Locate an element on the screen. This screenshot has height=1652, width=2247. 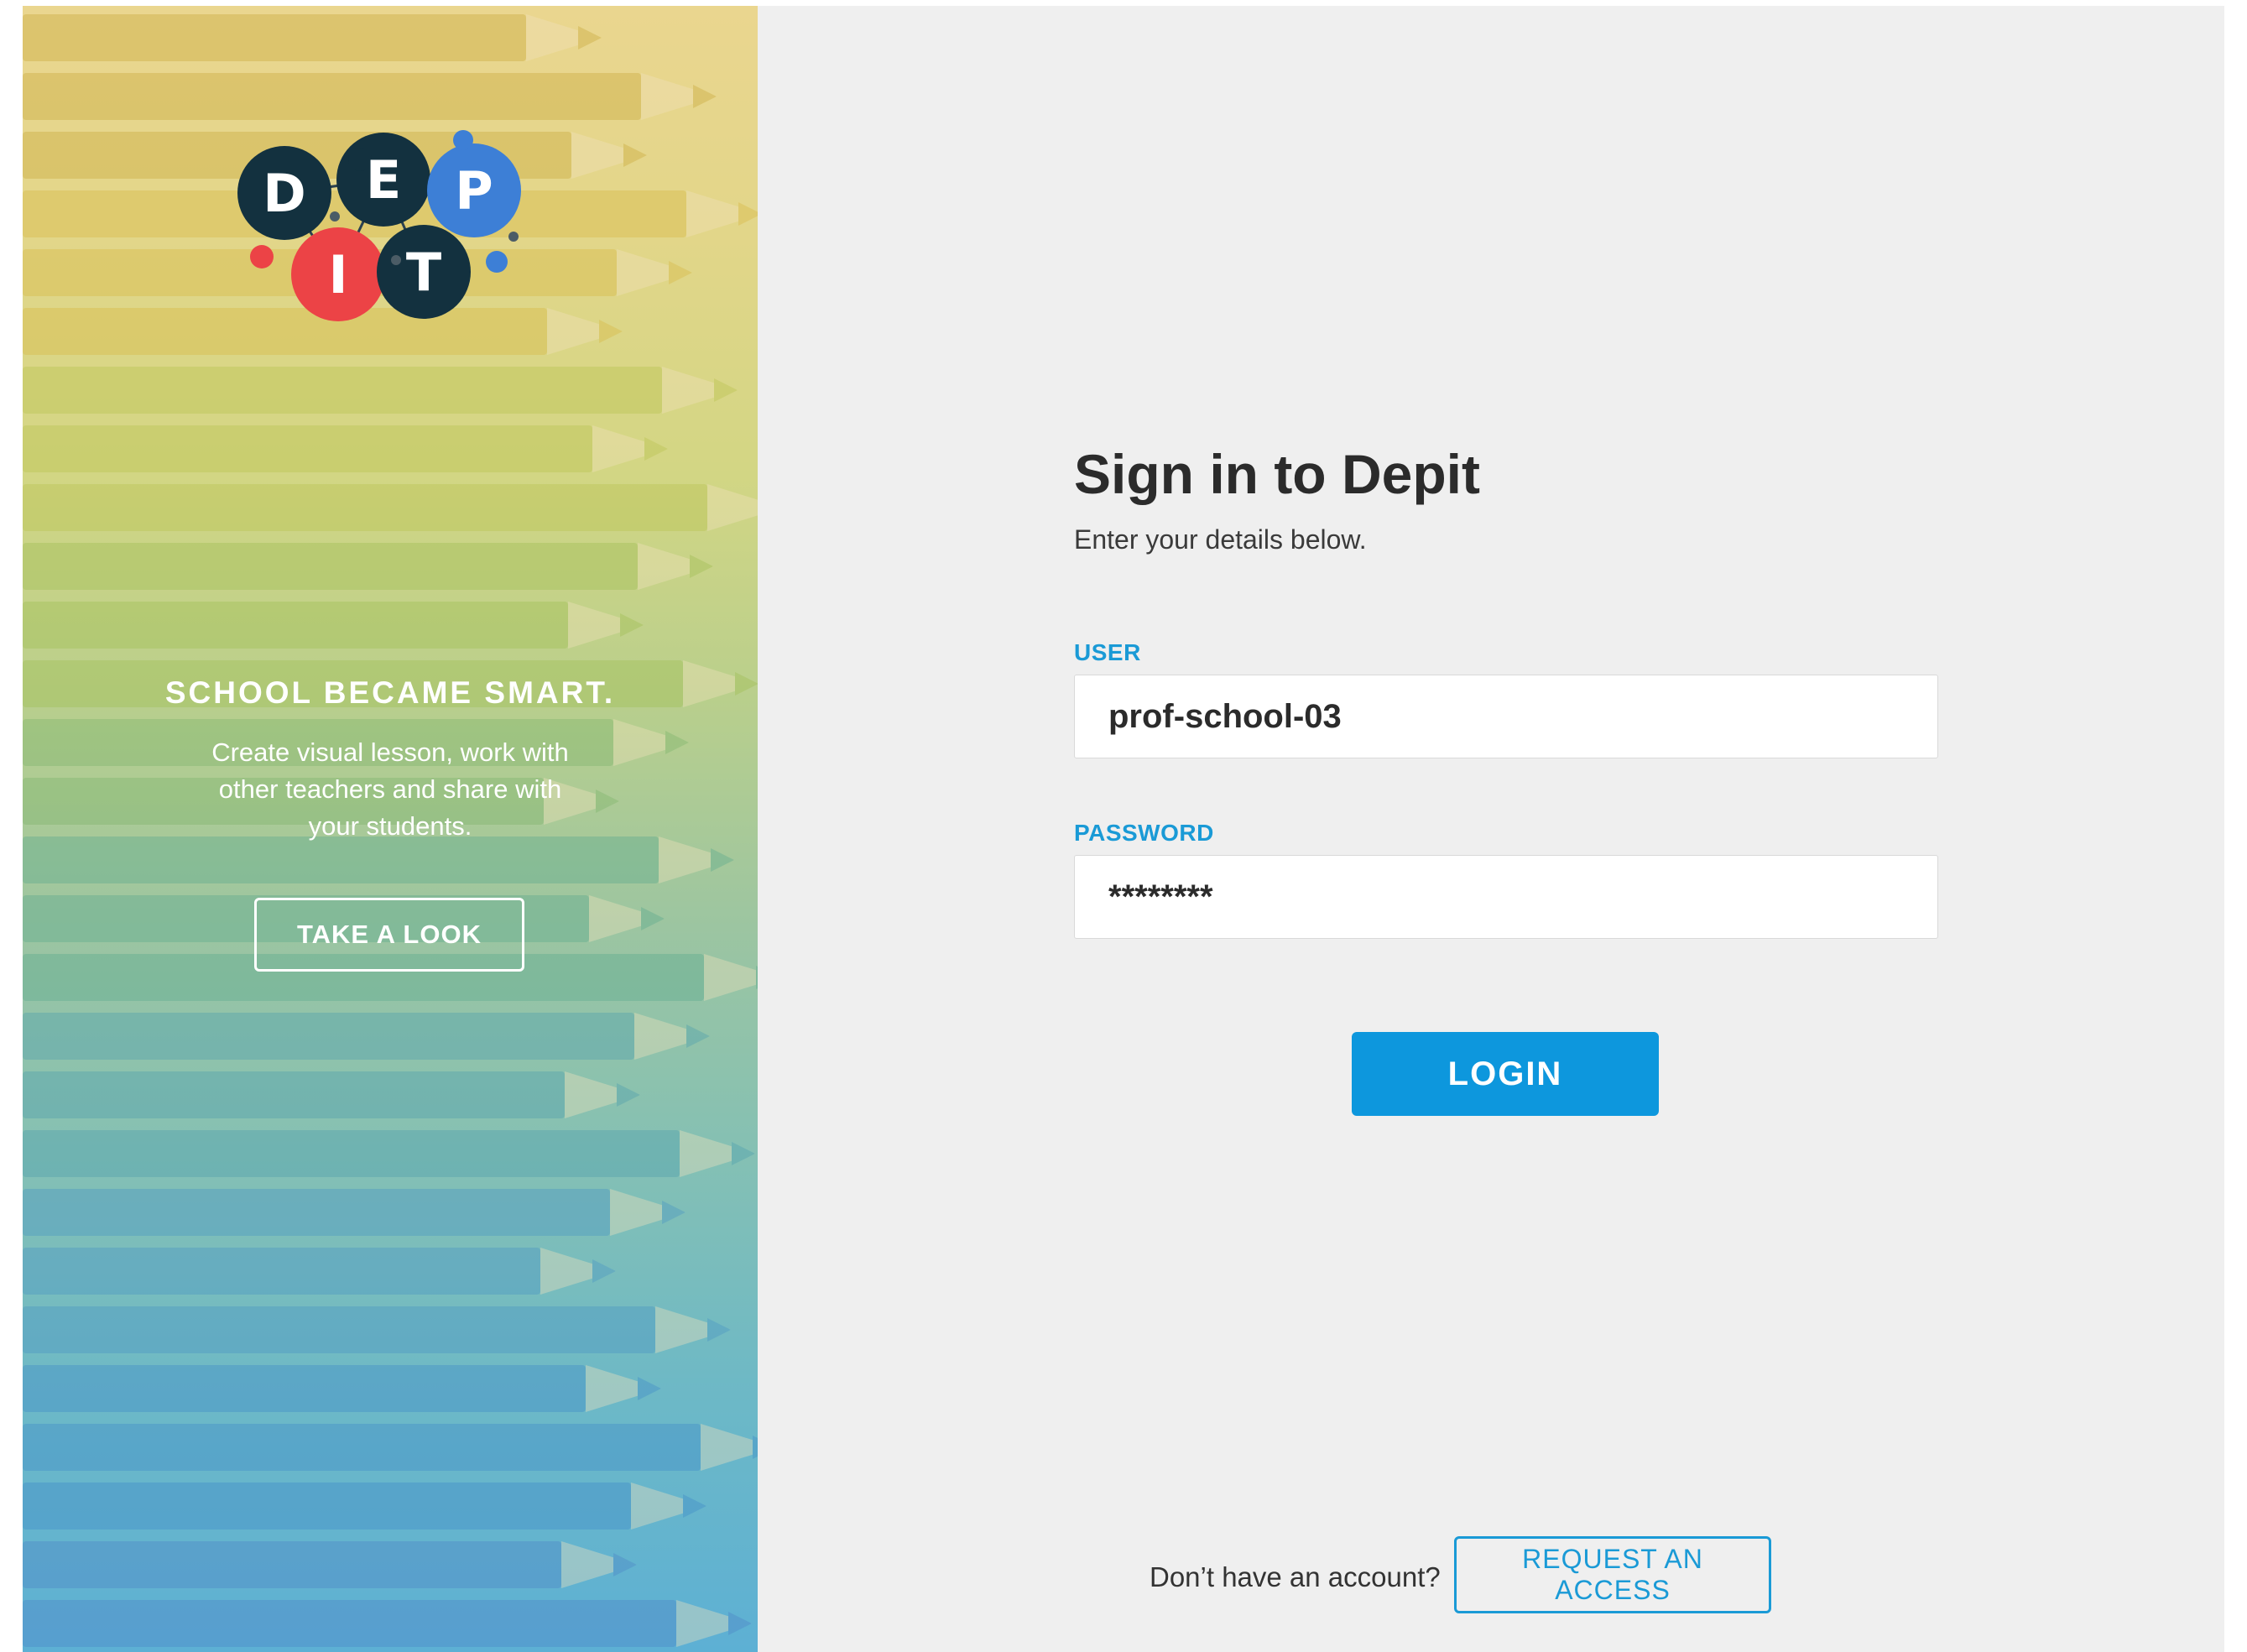
user-input is located at coordinates (1506, 717).